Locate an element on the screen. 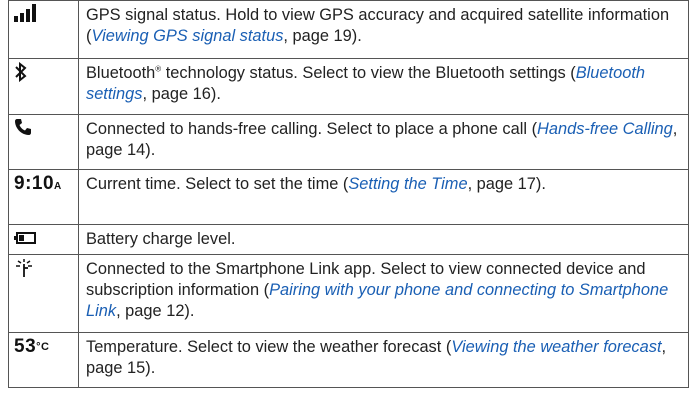  row-text: Current time. Select to set the time ( is located at coordinates (217, 184).